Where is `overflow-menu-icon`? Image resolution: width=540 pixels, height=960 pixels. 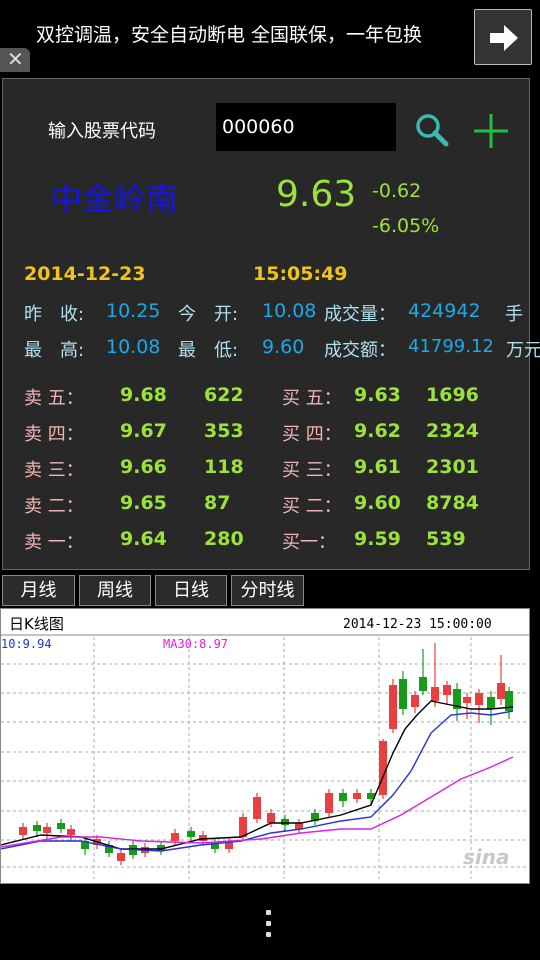
overflow-menu-icon is located at coordinates (269, 924).